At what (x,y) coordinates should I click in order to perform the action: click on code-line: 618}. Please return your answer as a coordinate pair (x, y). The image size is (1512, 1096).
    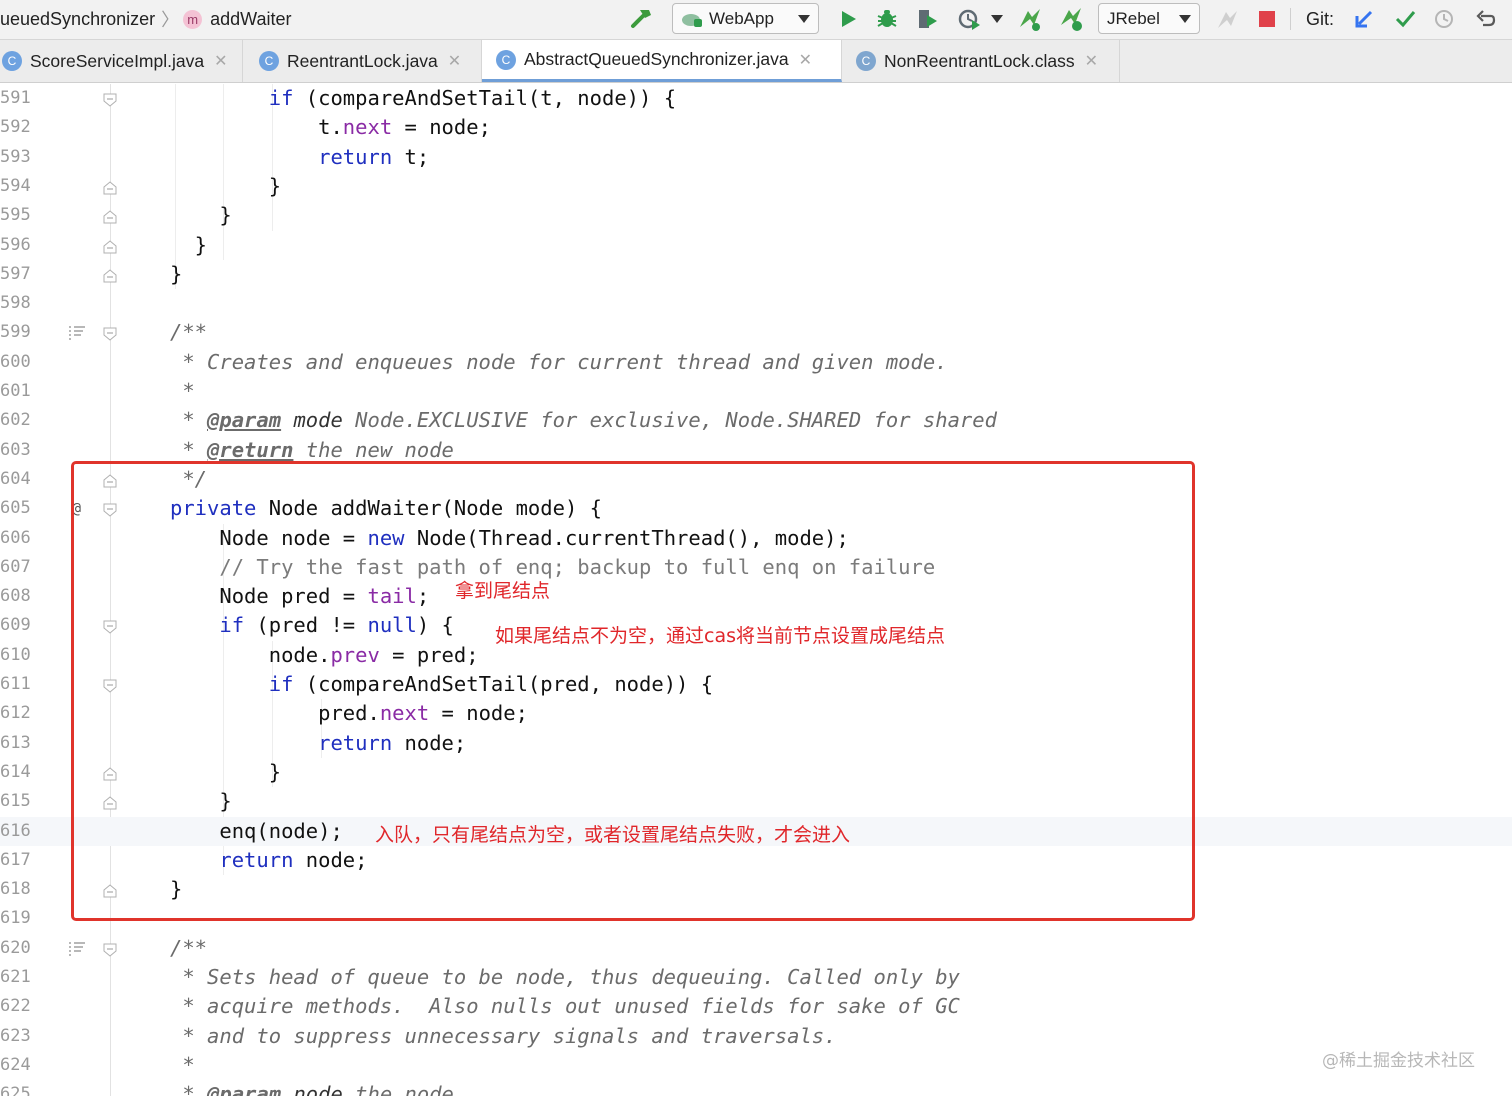
    Looking at the image, I should click on (756, 889).